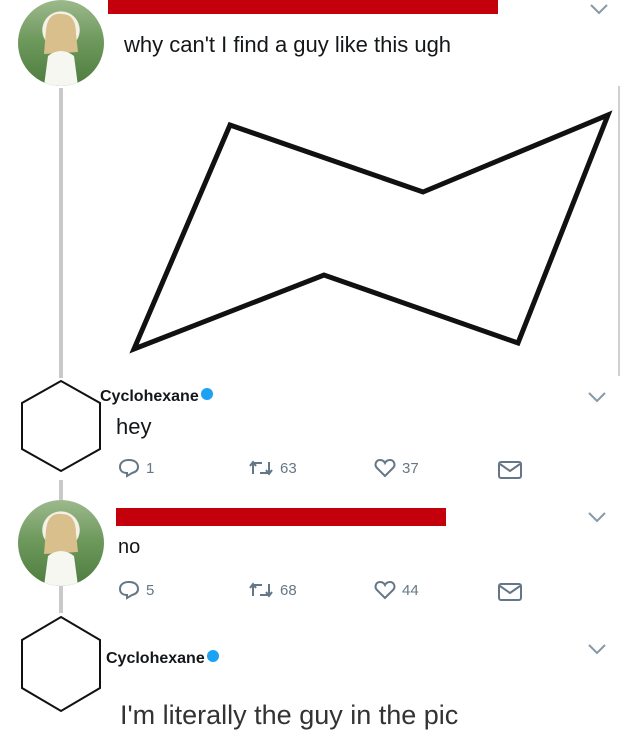 This screenshot has height=742, width=640. What do you see at coordinates (410, 468) in the screenshot?
I see `like-count: 37` at bounding box center [410, 468].